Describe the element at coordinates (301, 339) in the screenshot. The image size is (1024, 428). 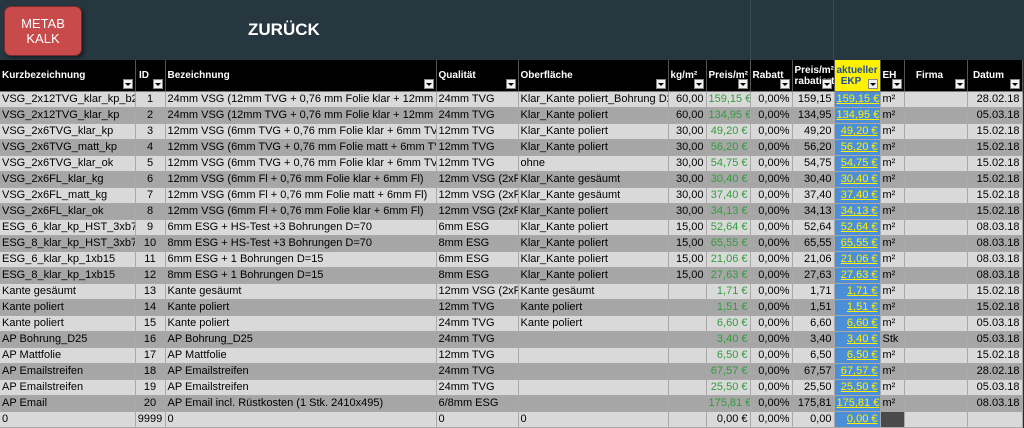
I see `cell-bezeichnung: AP Bohrung_D25` at that location.